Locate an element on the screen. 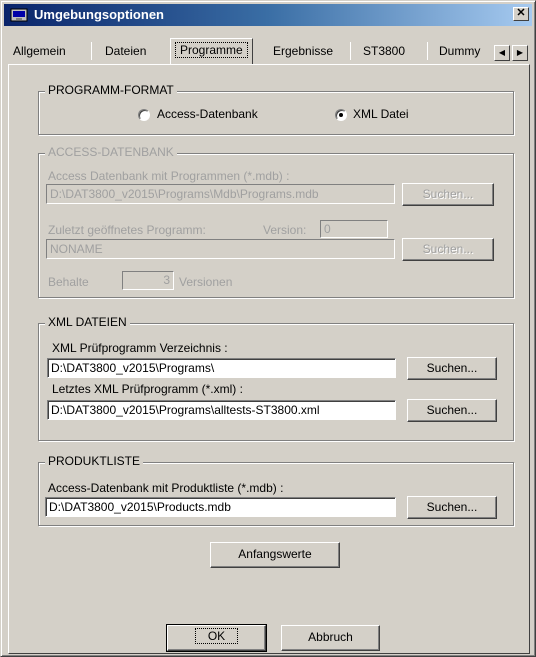 The width and height of the screenshot is (536, 657). radio-access-database-label: Access-Datenbank is located at coordinates (207, 114).